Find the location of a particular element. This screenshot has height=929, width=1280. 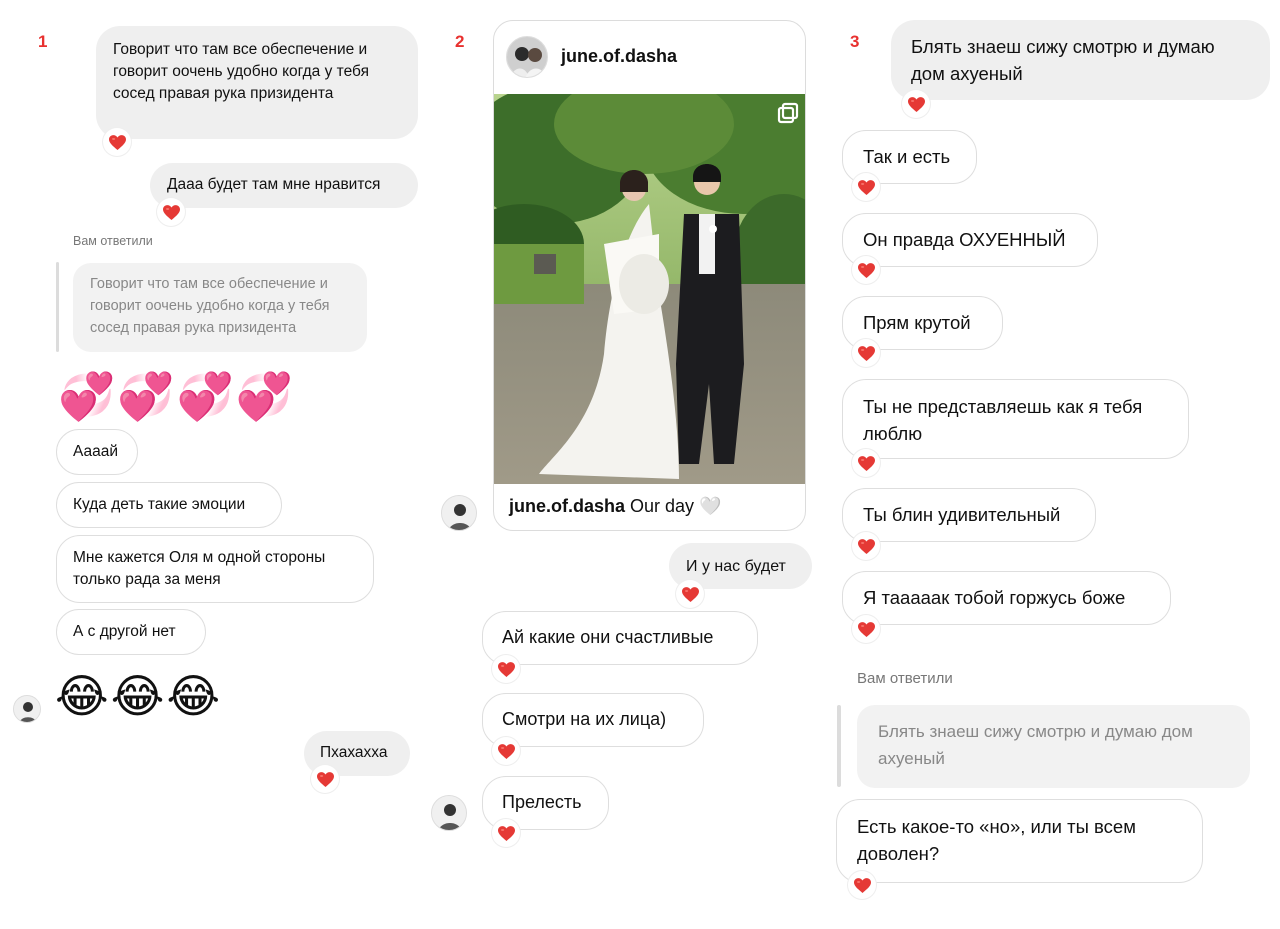

incoming-message: Я таааaак тобой горжусь боже is located at coordinates (1006, 598).